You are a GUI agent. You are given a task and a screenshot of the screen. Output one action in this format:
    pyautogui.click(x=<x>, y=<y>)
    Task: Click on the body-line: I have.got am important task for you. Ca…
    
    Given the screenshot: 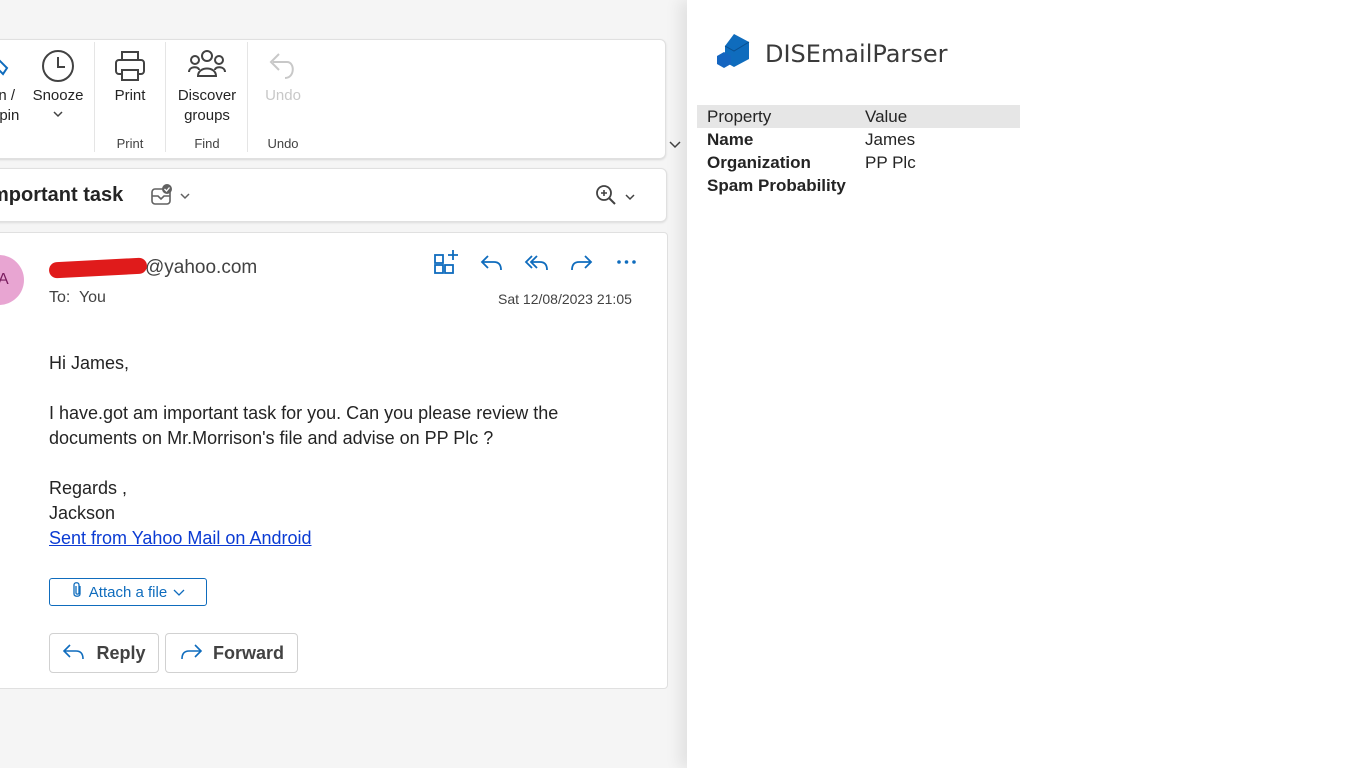 What is the action you would take?
    pyautogui.click(x=304, y=413)
    